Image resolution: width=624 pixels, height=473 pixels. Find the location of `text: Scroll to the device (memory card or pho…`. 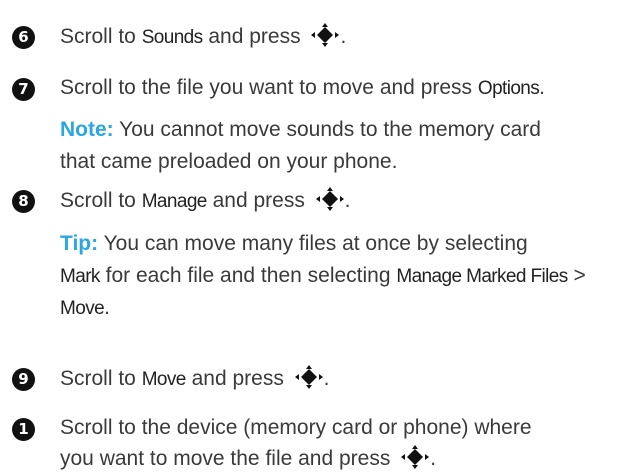

text: Scroll to the device (memory card or pho… is located at coordinates (296, 427).